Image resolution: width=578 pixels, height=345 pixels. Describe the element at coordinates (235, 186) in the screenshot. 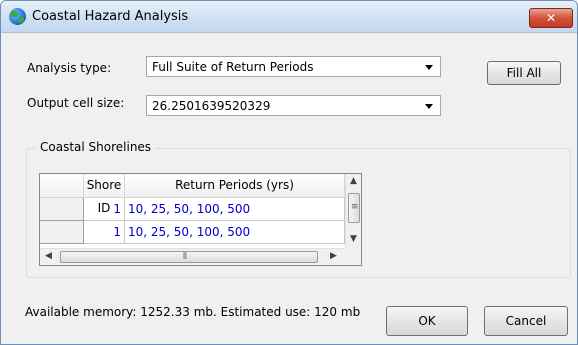

I see `column-header-return-periods: Return Periods (yrs)` at that location.